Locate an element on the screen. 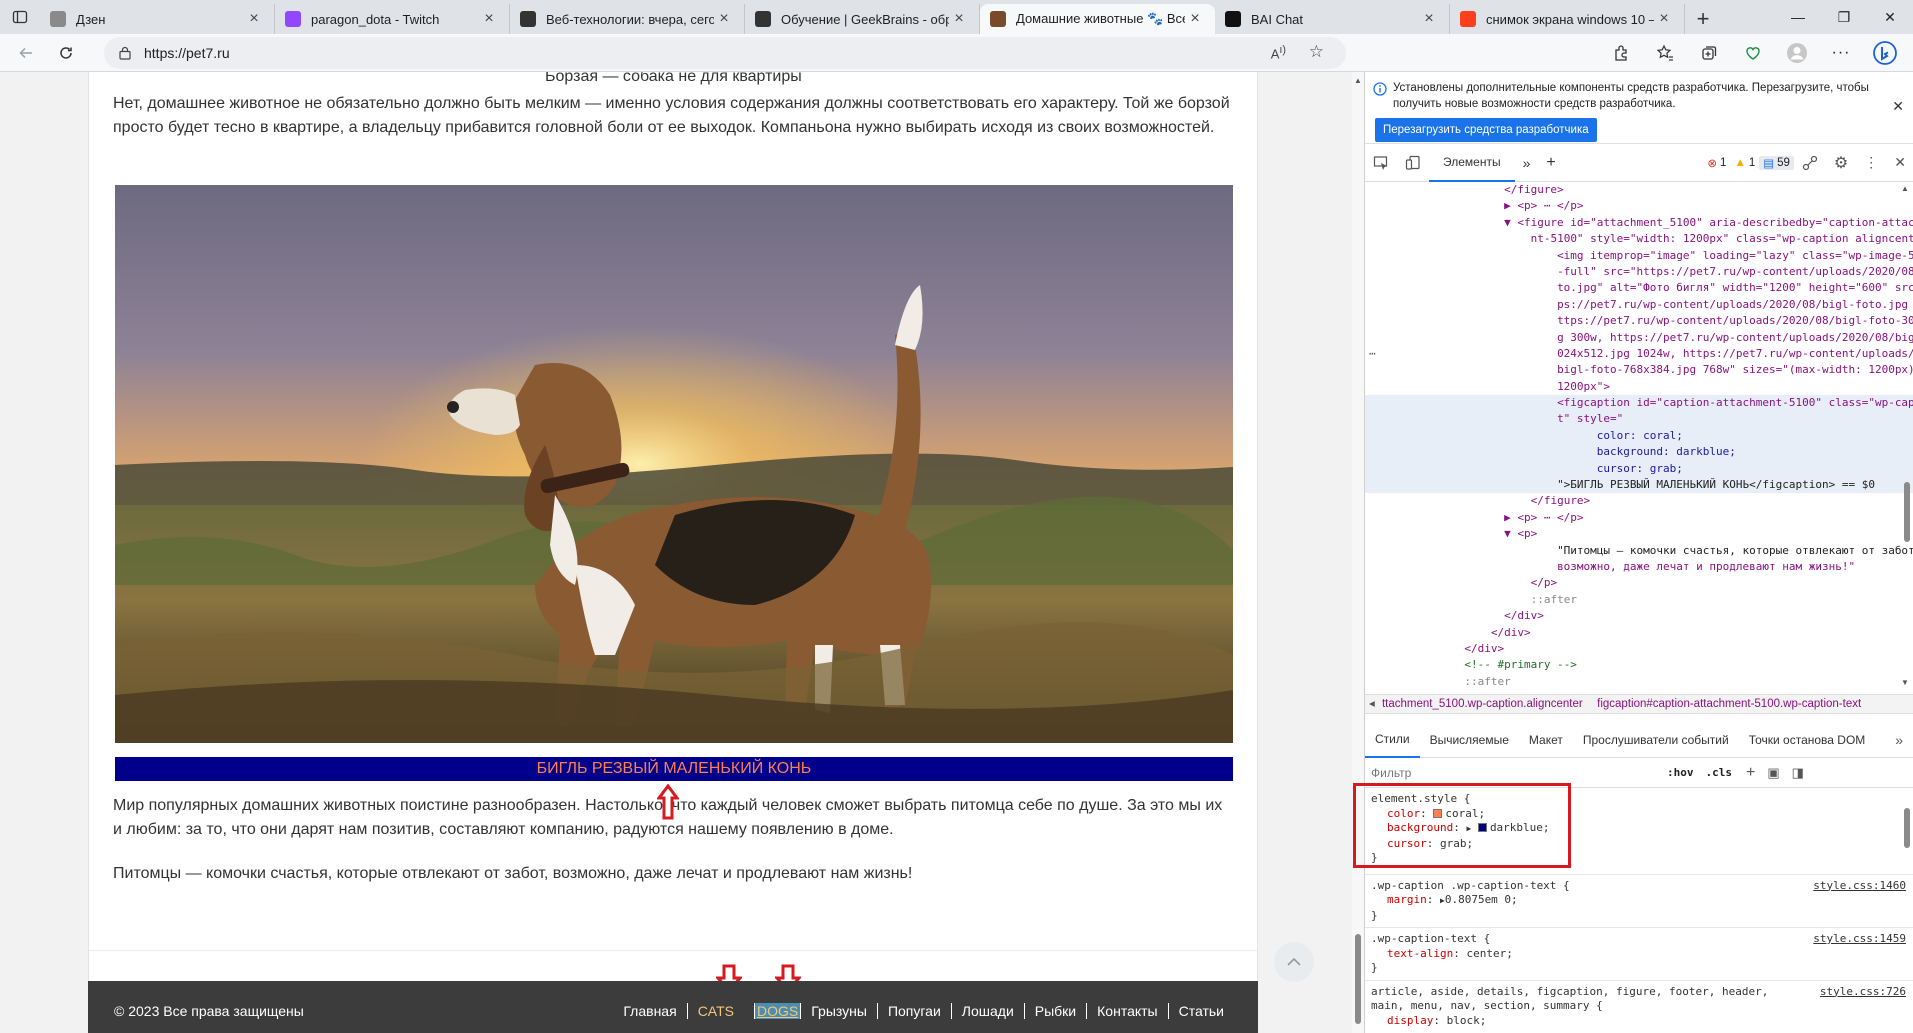 Image resolution: width=1913 pixels, height=1033 pixels. close-window-button: ✕ is located at coordinates (1890, 17).